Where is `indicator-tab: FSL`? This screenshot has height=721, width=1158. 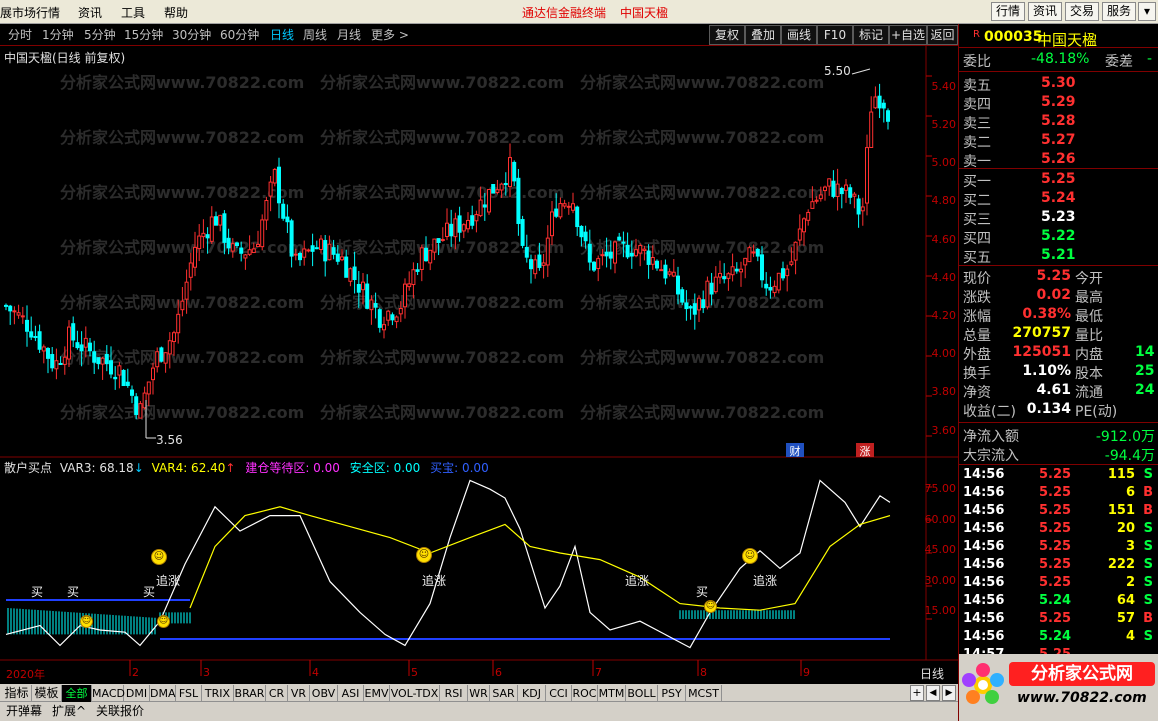 indicator-tab: FSL is located at coordinates (189, 693).